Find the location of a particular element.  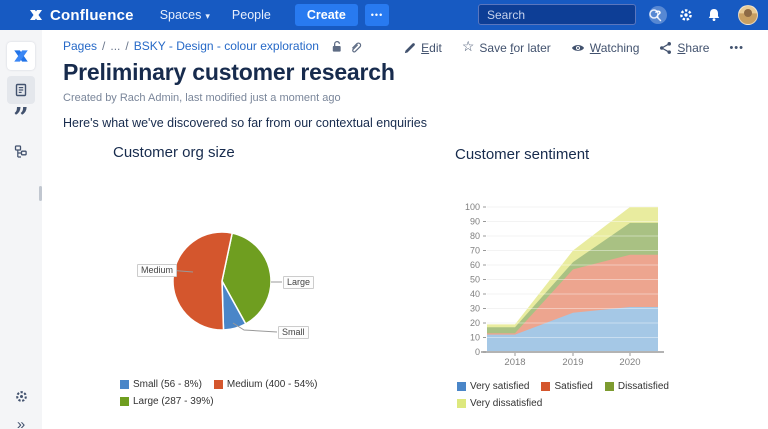

svg-text: 10 is located at coordinates (475, 338).